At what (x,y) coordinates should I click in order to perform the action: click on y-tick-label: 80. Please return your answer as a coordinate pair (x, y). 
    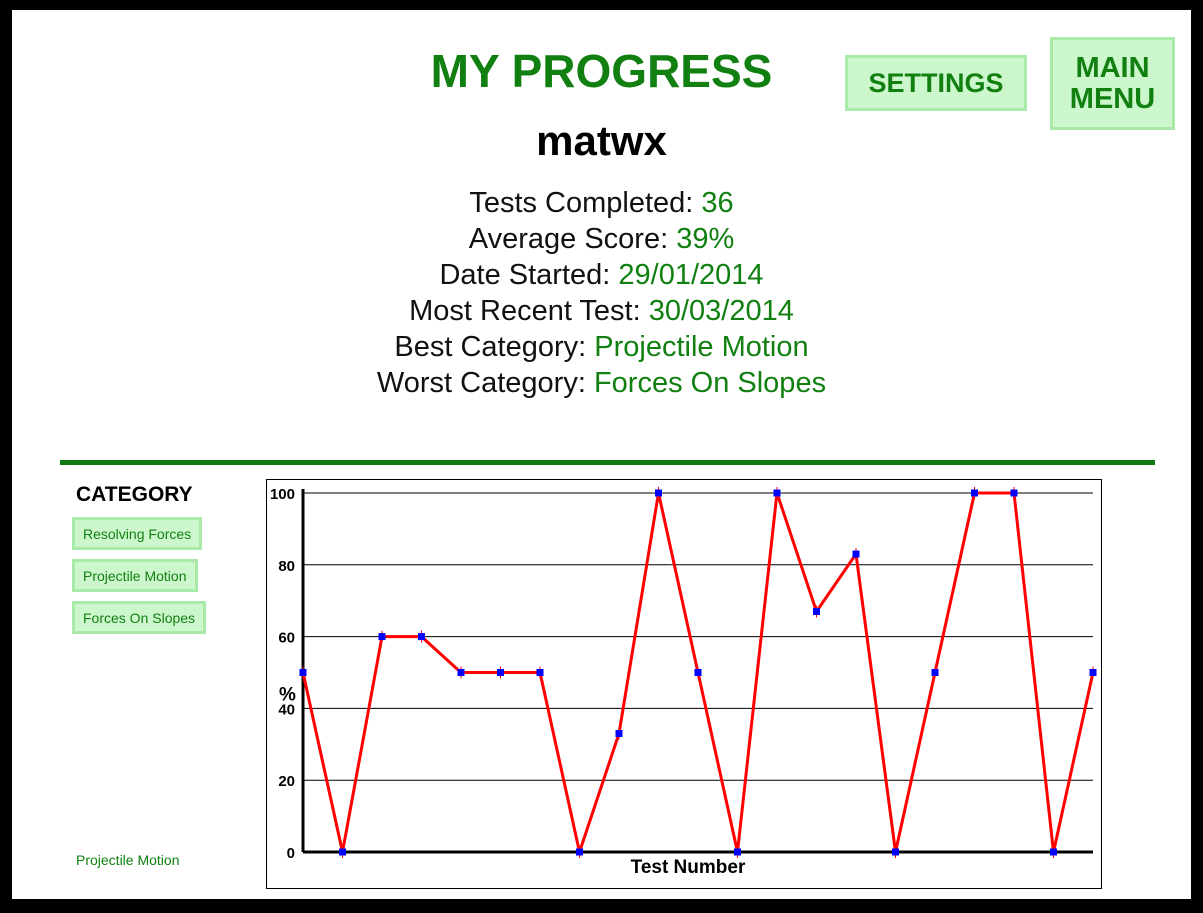
    Looking at the image, I should click on (286, 566).